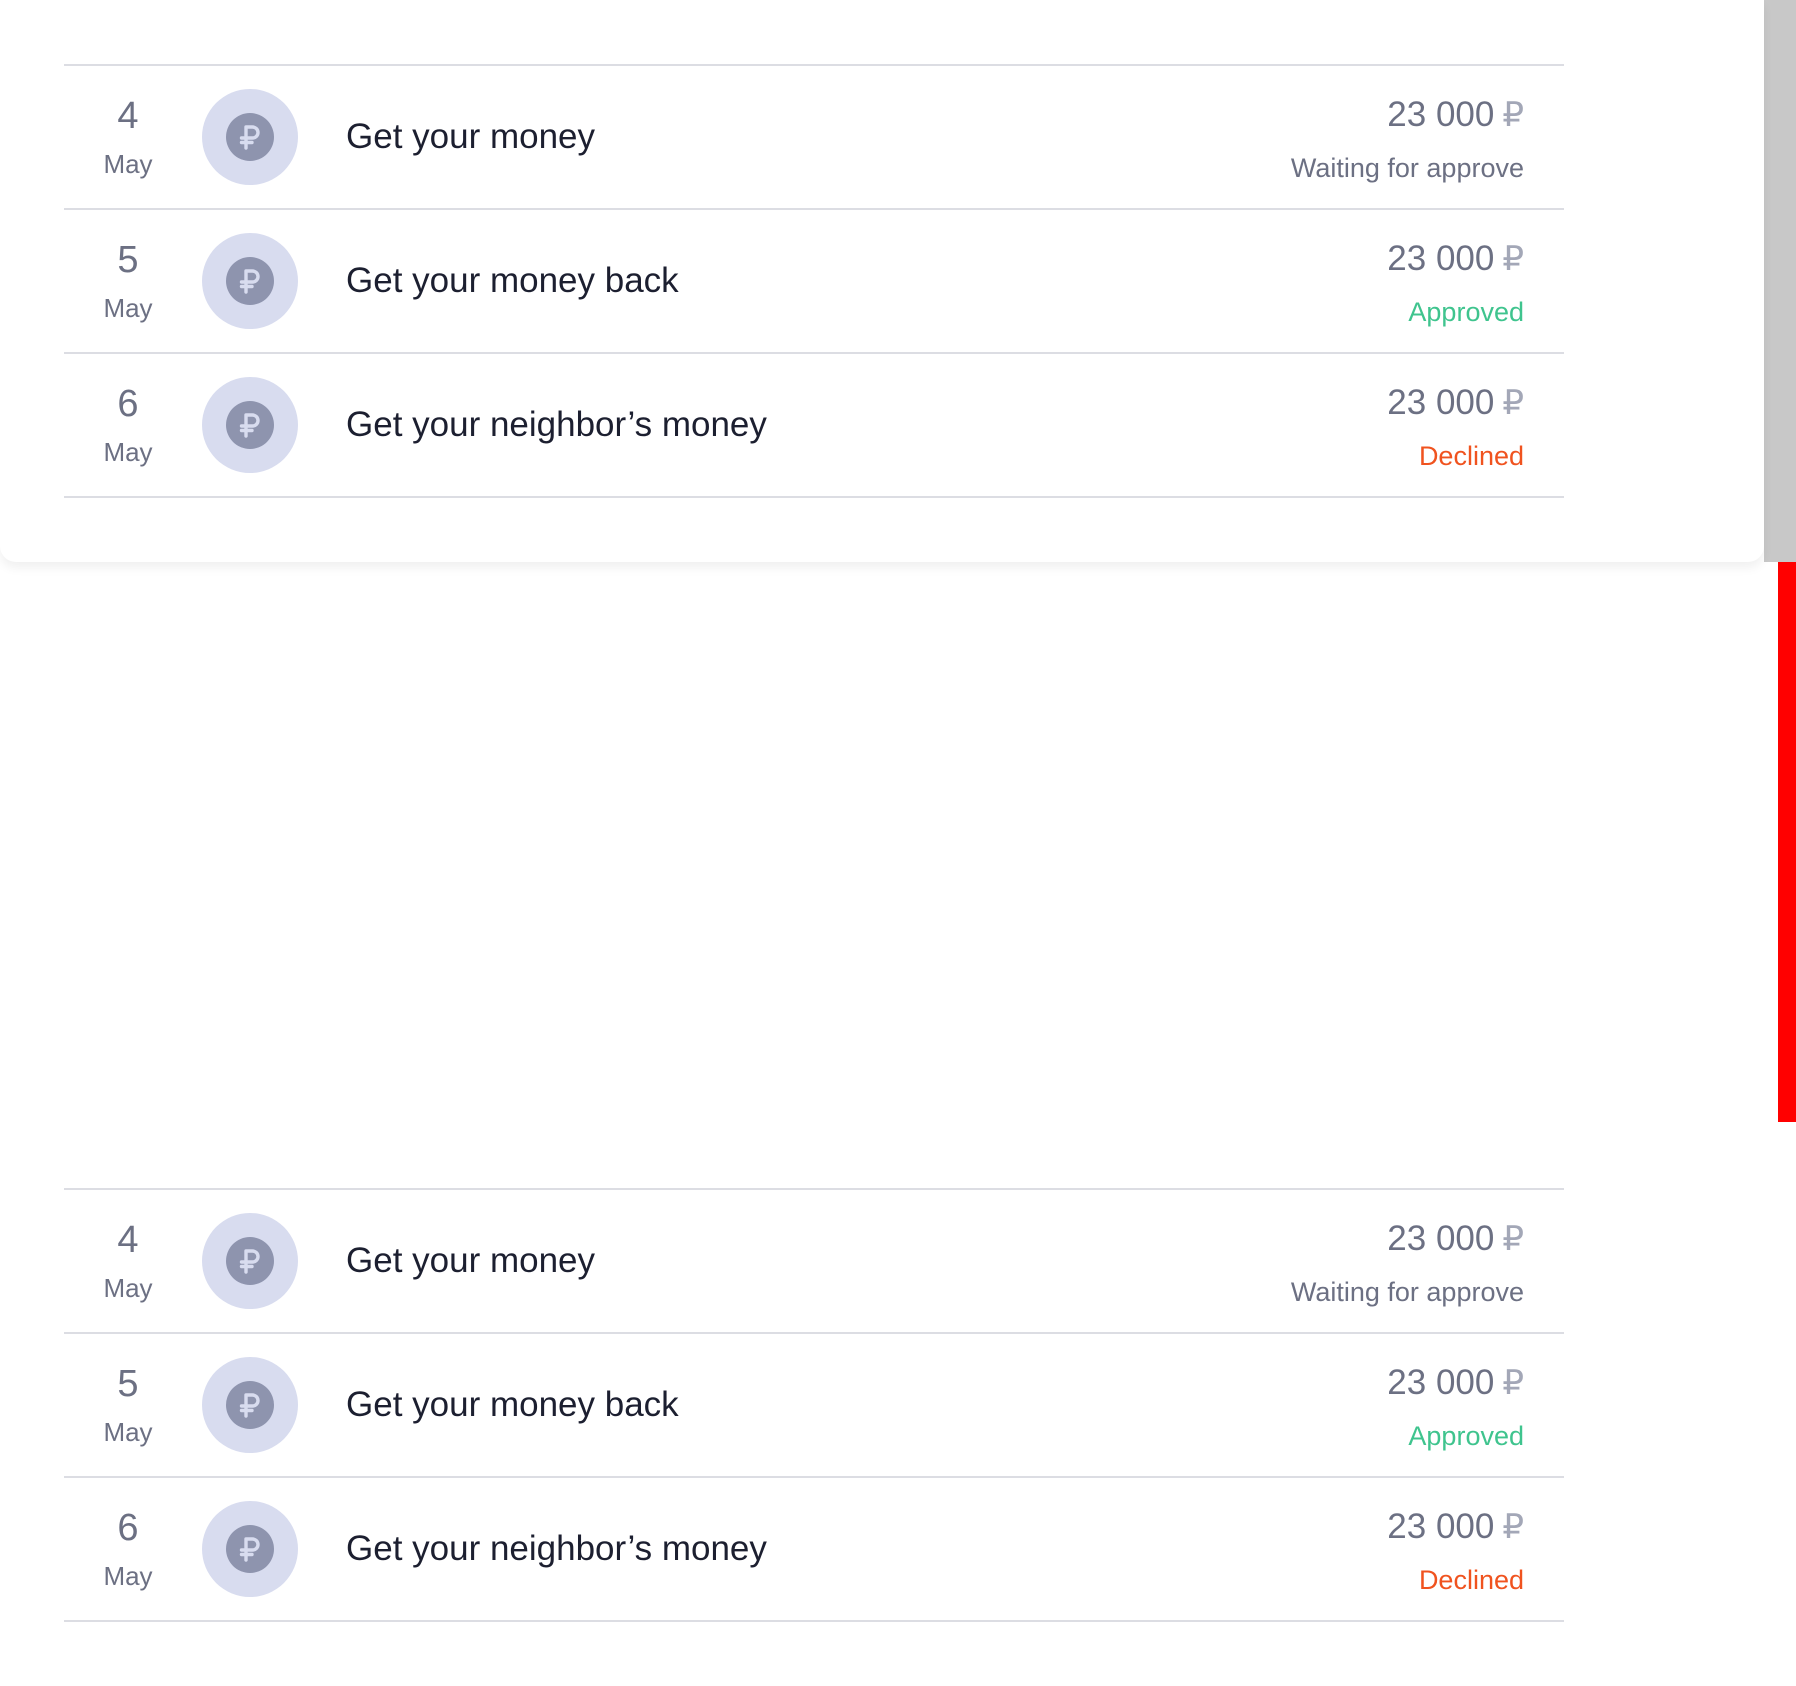  I want to click on scrollbar-thumb, so click(1787, 842).